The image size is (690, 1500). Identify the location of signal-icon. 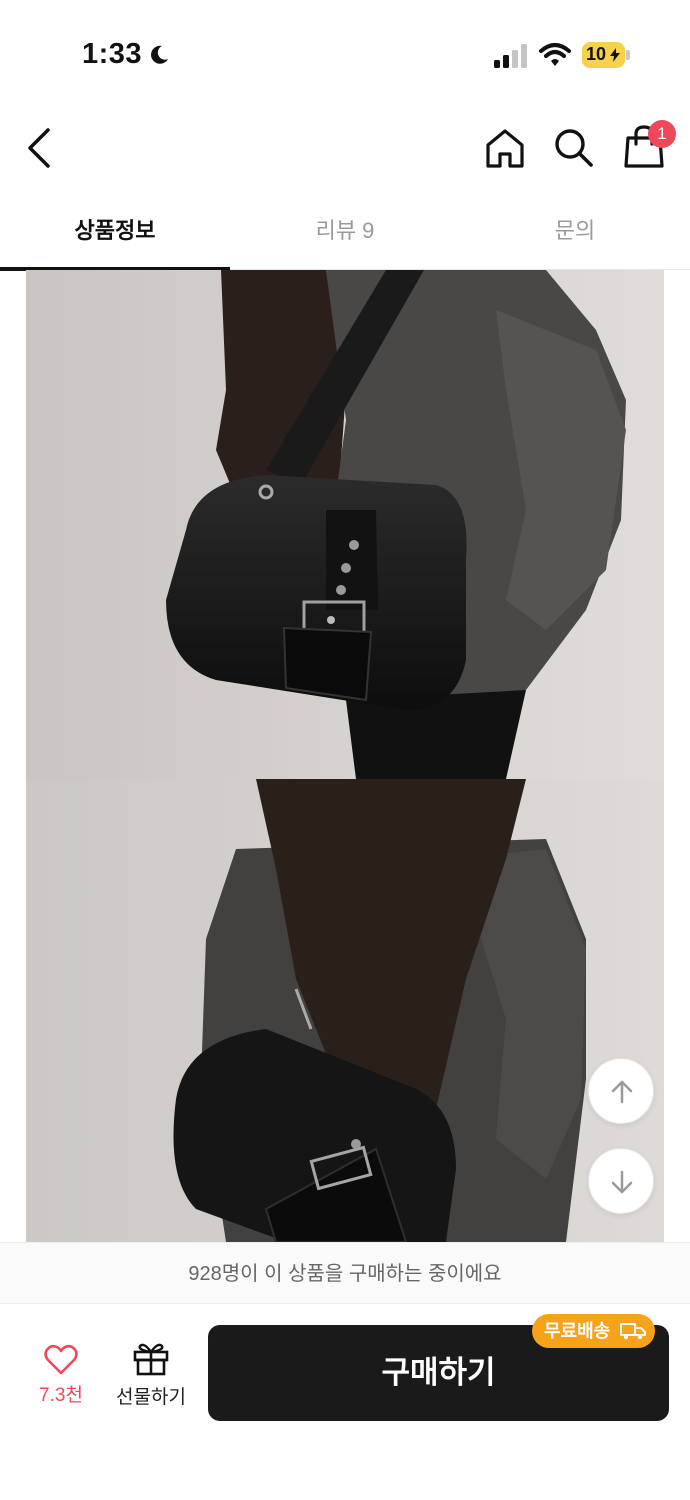
(510, 56).